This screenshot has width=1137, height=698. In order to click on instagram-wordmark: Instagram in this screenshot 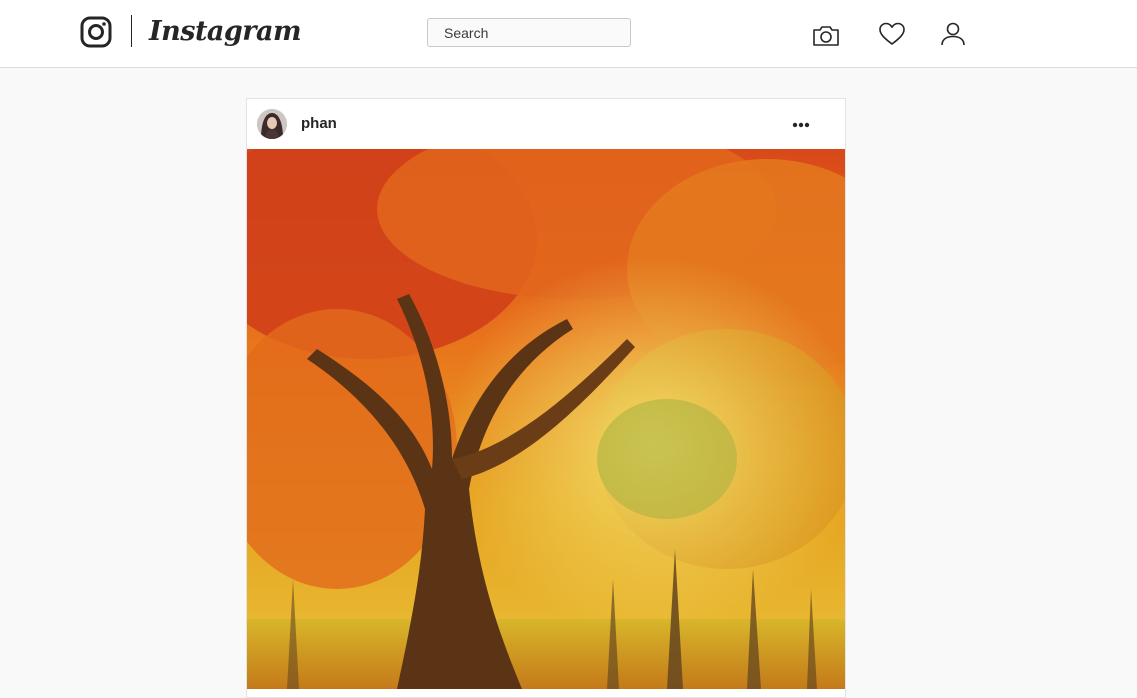, I will do `click(225, 32)`.